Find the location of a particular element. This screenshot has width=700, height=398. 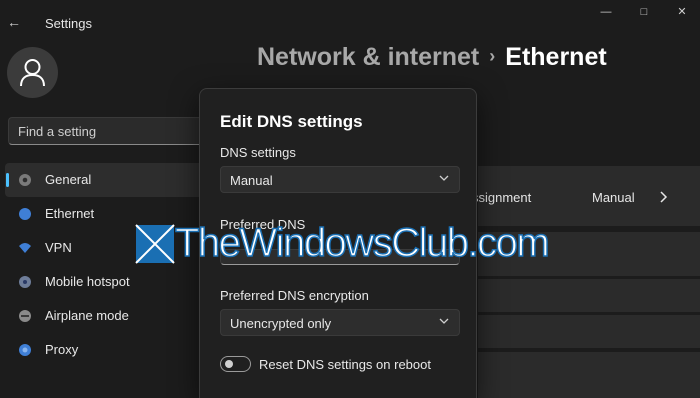

sidebar-item-general: General is located at coordinates (105, 180).